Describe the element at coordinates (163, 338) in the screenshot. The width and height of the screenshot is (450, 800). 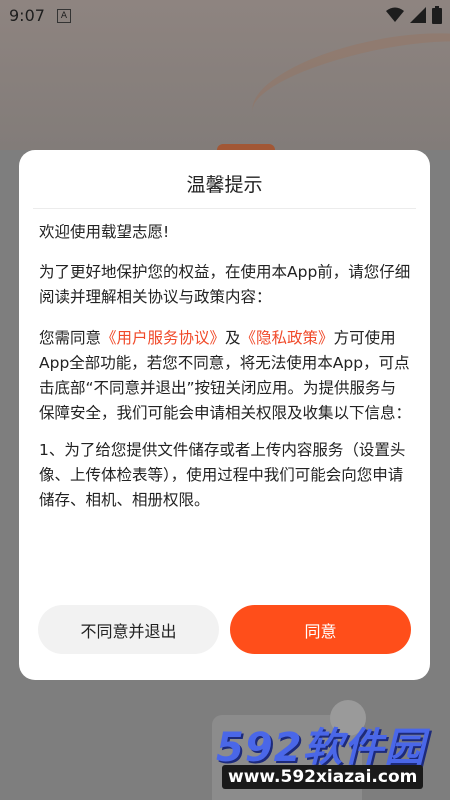
I see `user-agreement-link: 《用户服务协议》` at that location.